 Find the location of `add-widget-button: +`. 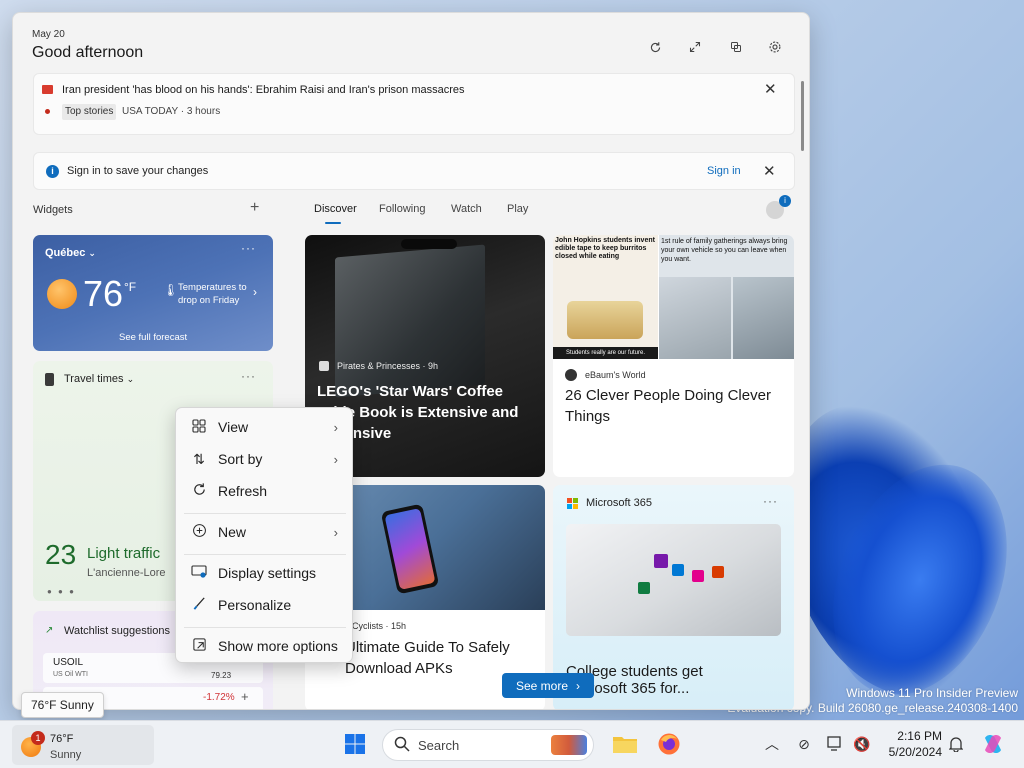

add-widget-button: + is located at coordinates (254, 208).